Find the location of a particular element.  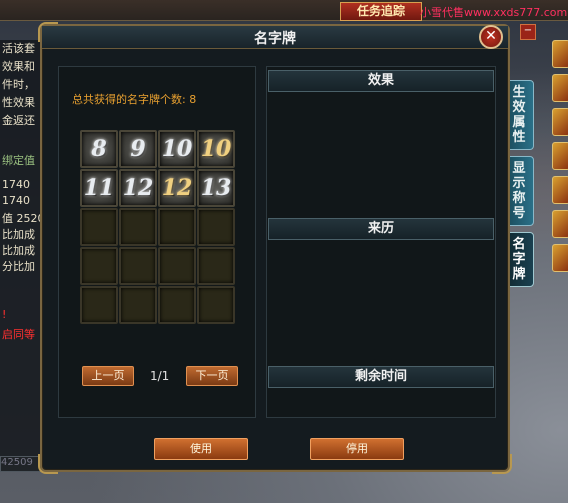

name-plate-level: 11 is located at coordinates (99, 188).